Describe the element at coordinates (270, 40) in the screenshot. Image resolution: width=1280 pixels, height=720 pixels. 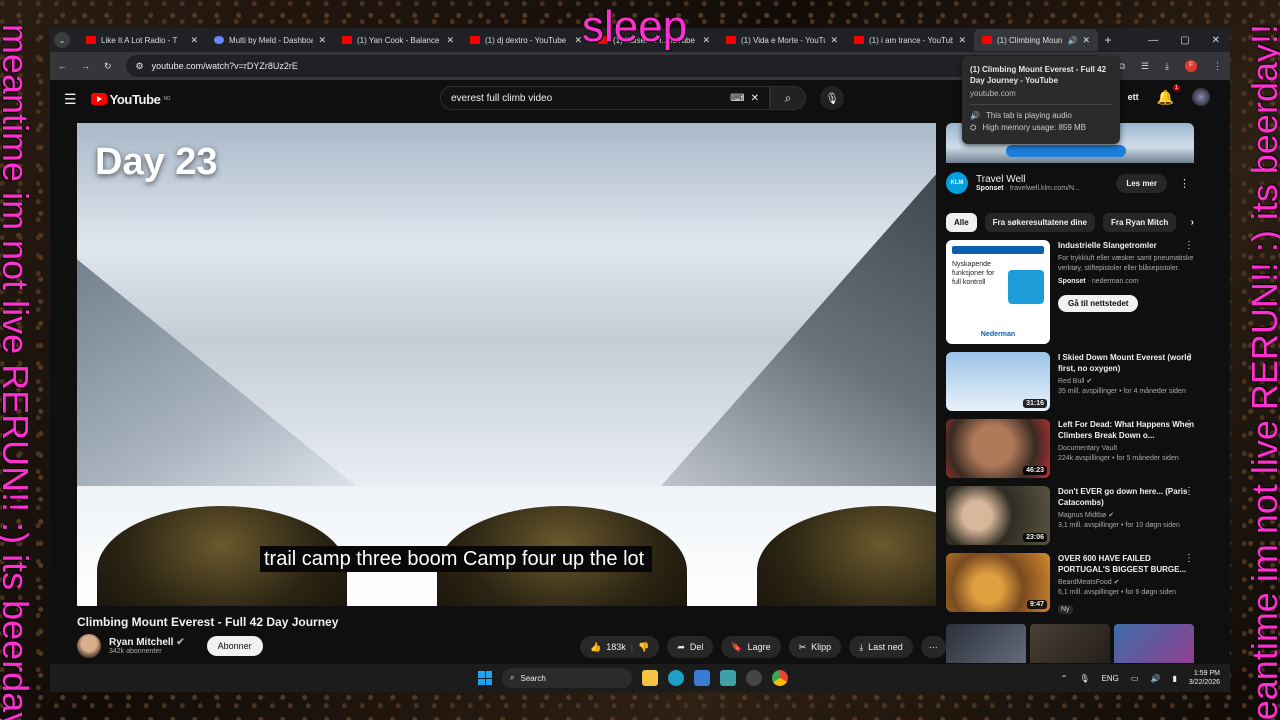
I see `tab-1: Multi by Meld - Dashboa ✕` at that location.